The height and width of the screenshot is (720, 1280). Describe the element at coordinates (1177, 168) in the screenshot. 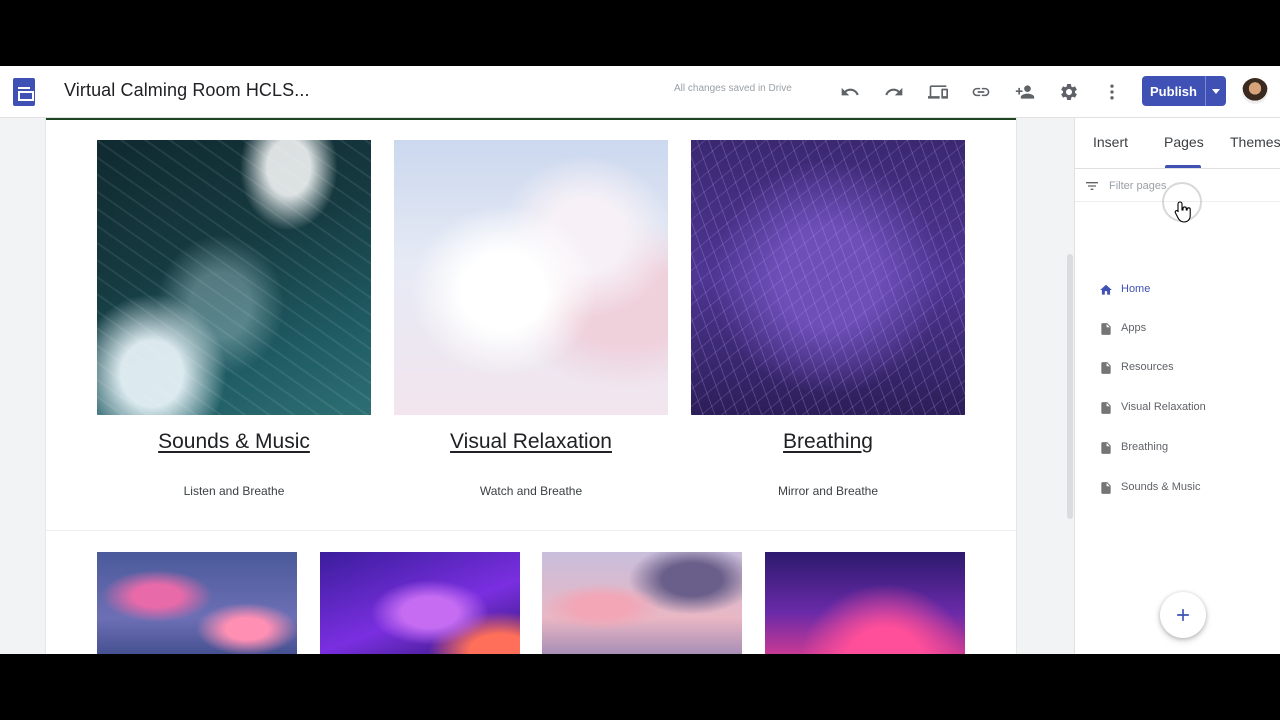

I see `tabs-divider` at that location.